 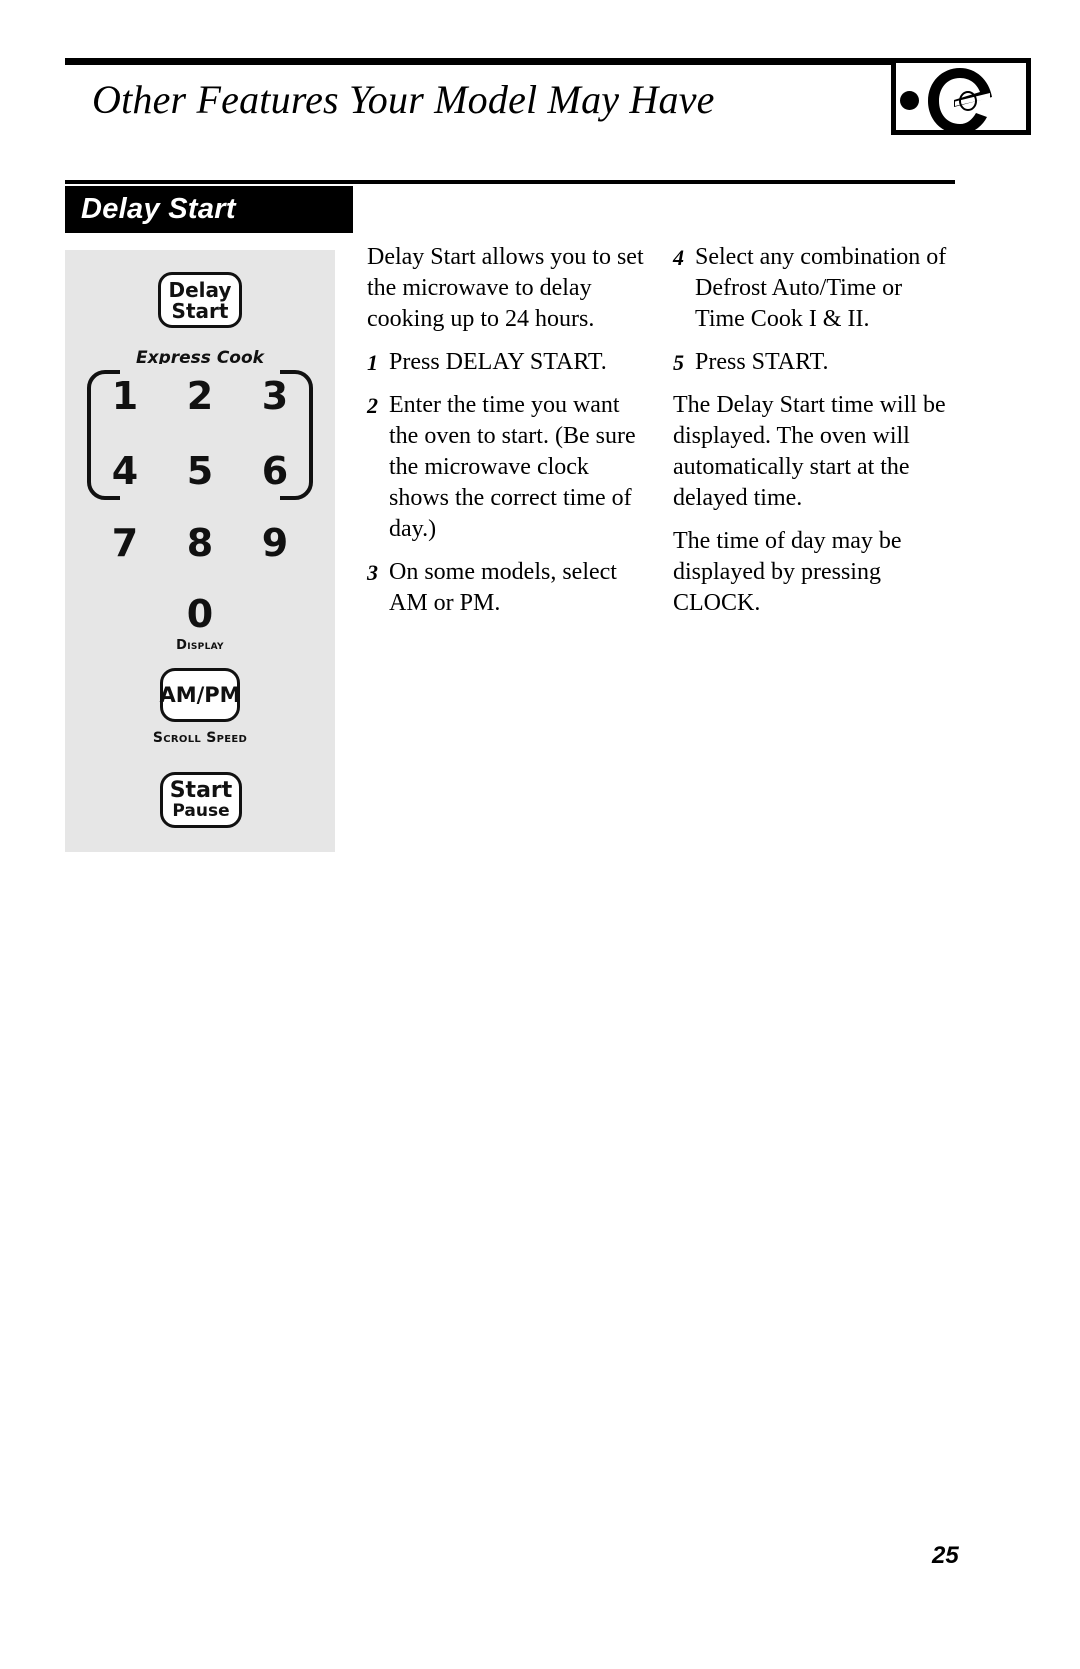 I want to click on start-pause-button-label-line1: Start, so click(x=201, y=790).